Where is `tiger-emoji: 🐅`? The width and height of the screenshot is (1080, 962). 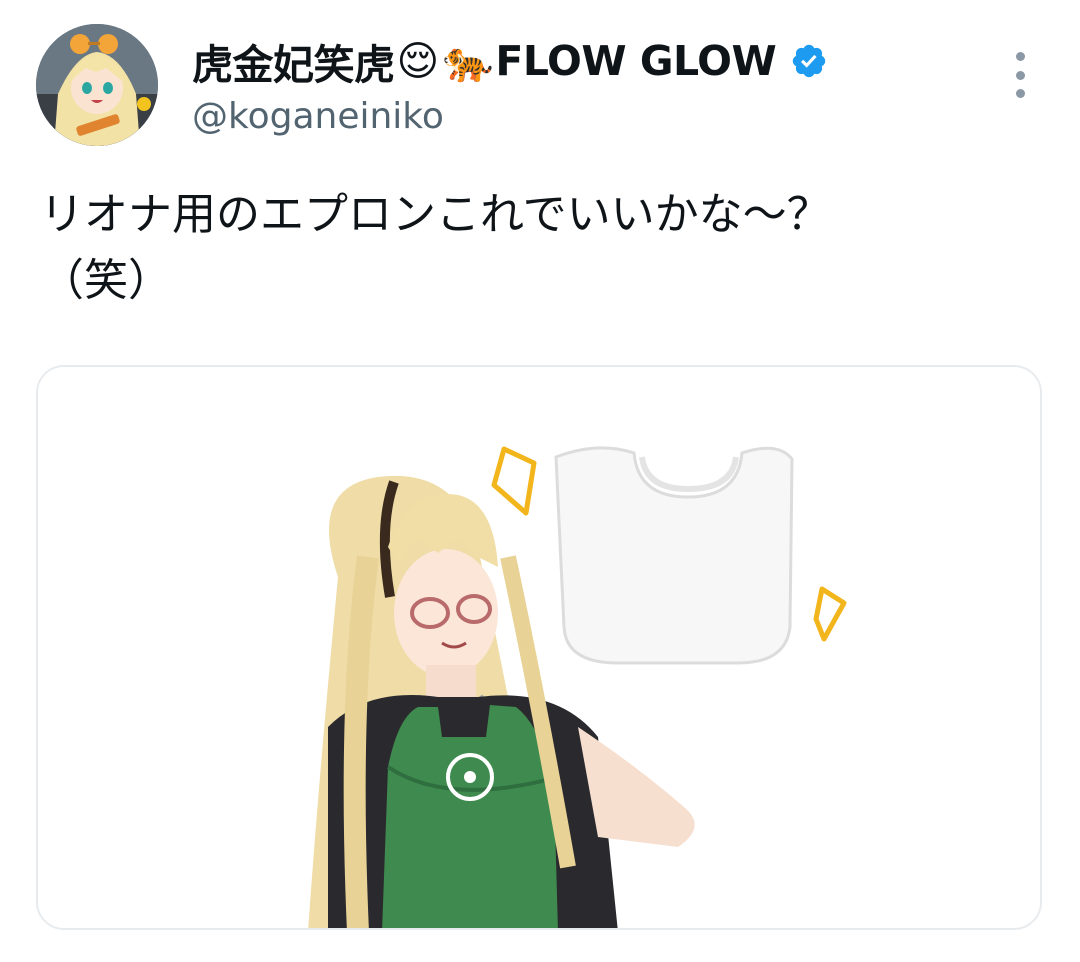
tiger-emoji: 🐅 is located at coordinates (468, 60).